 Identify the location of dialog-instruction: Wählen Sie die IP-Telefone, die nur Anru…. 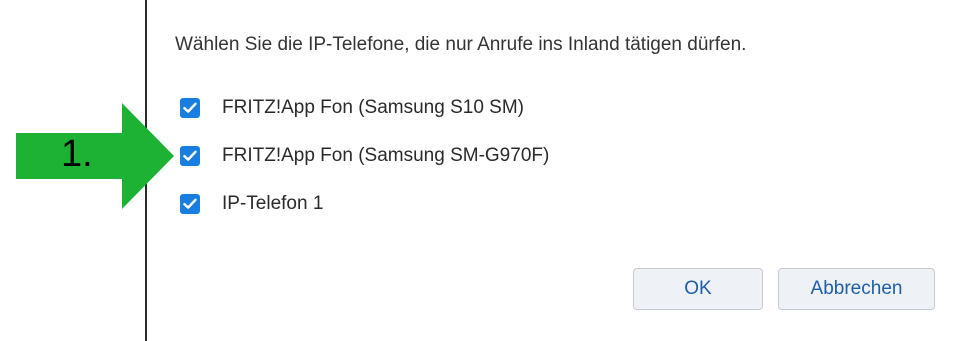
(461, 44).